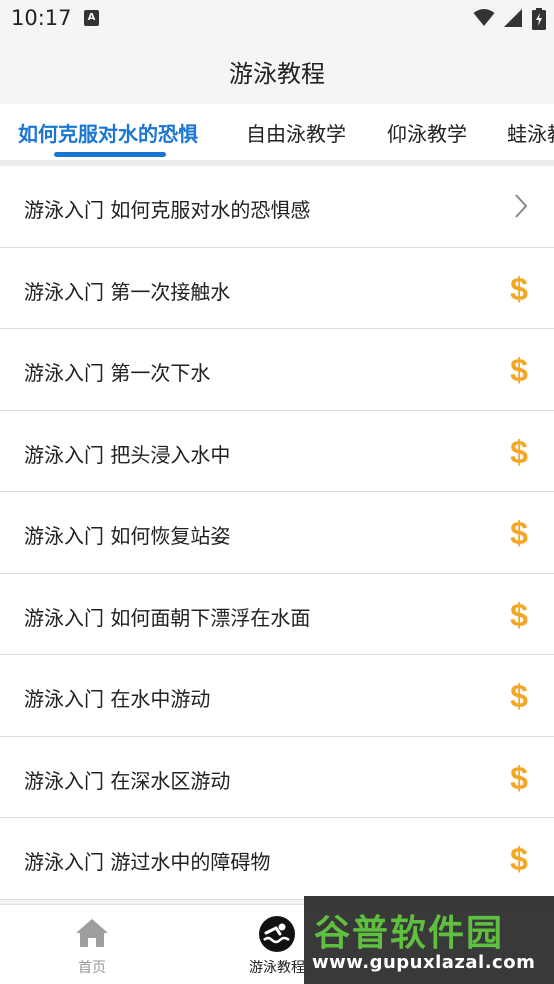  What do you see at coordinates (424, 962) in the screenshot?
I see `watermark-url: www.gupuxlazal.com` at bounding box center [424, 962].